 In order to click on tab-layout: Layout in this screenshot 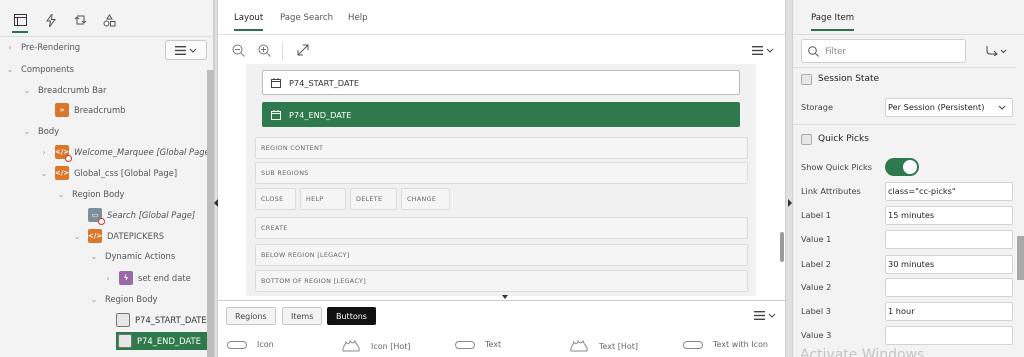, I will do `click(249, 22)`.